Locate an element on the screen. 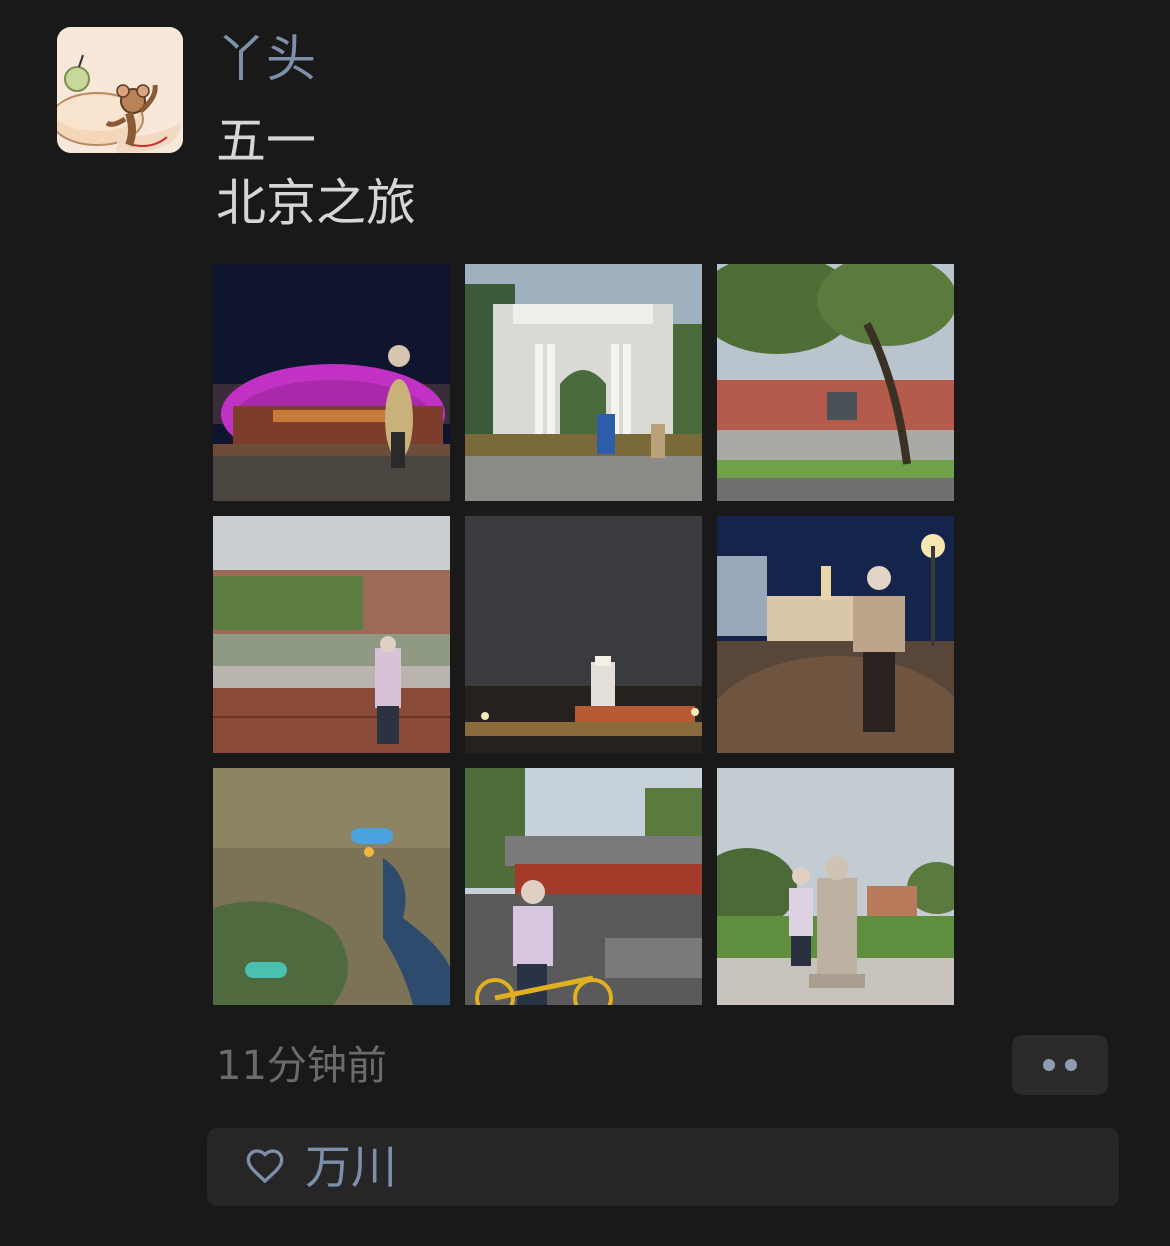 The height and width of the screenshot is (1246, 1170). avatar is located at coordinates (120, 90).